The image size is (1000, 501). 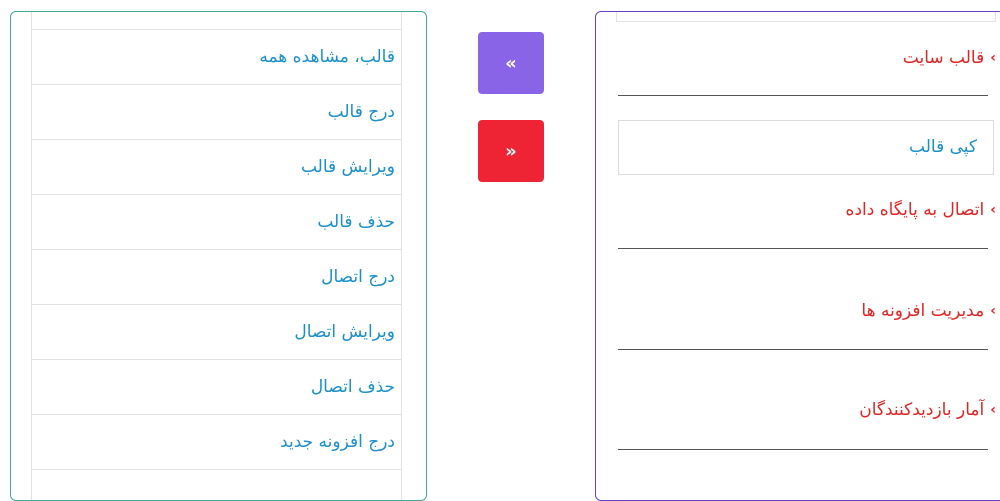 I want to click on left-menu-item-delete-template: حذف قالب, so click(x=216, y=222).